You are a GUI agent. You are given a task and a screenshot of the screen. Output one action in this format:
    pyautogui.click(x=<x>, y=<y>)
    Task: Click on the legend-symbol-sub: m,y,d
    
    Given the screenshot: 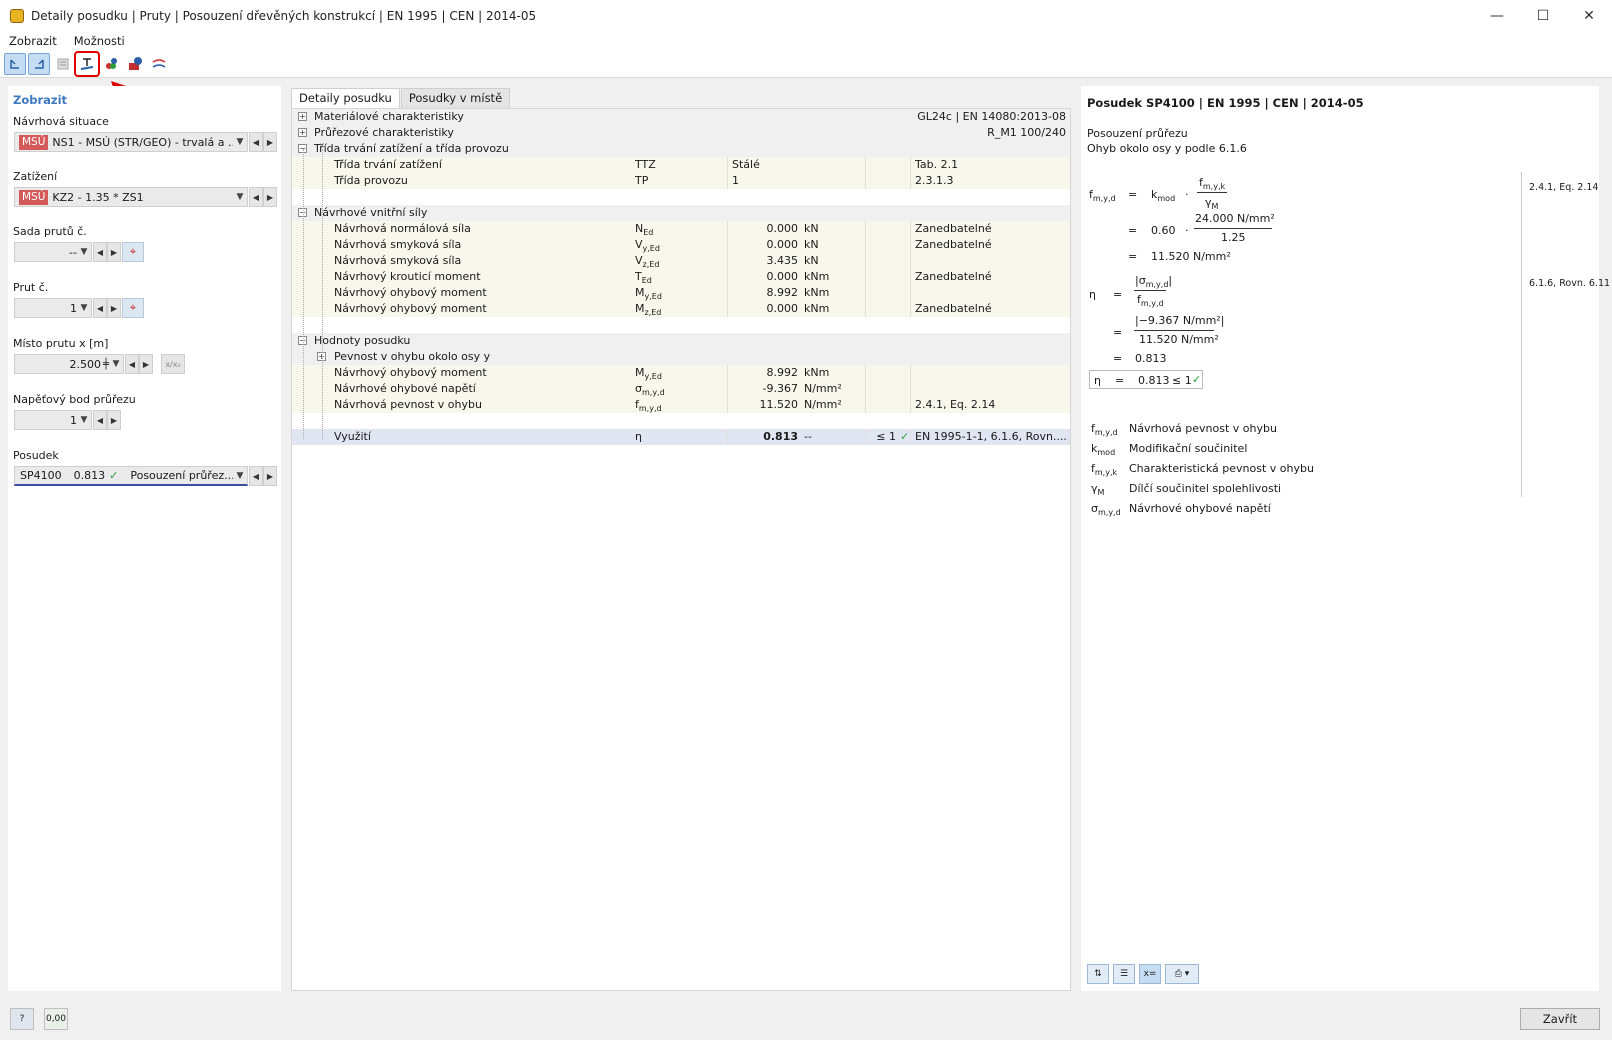 What is the action you would take?
    pyautogui.click(x=1106, y=433)
    